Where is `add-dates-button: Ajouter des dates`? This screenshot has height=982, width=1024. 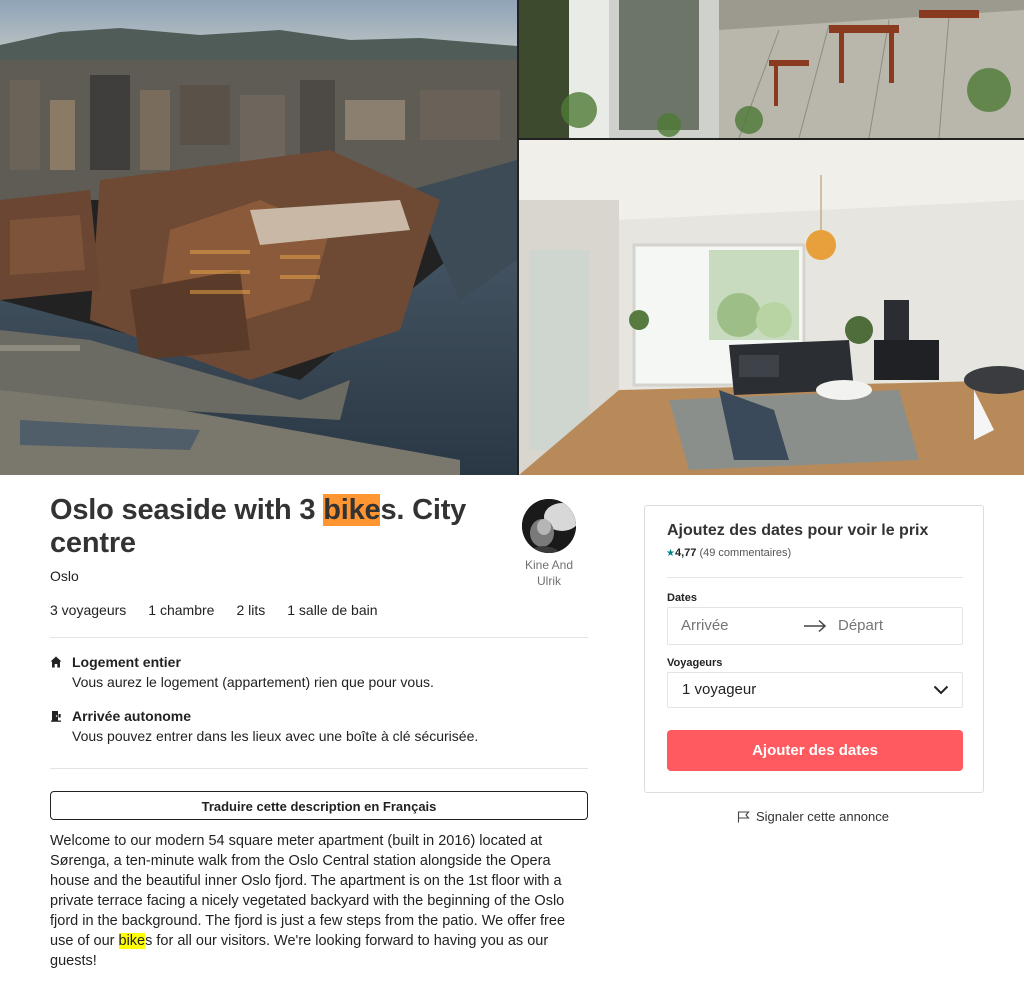
add-dates-button: Ajouter des dates is located at coordinates (815, 750).